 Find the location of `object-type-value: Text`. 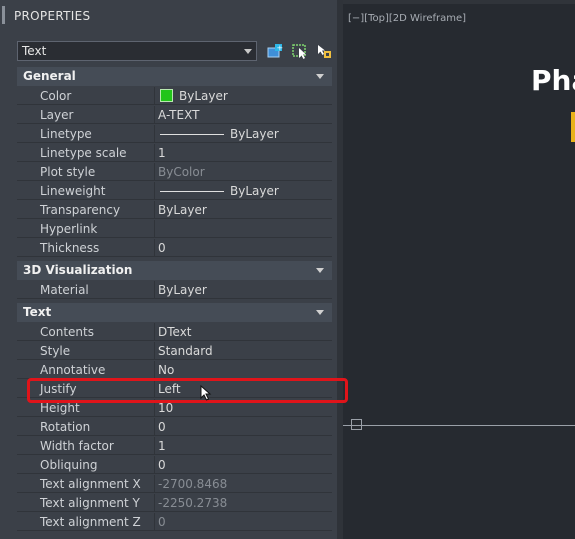

object-type-value: Text is located at coordinates (34, 51).